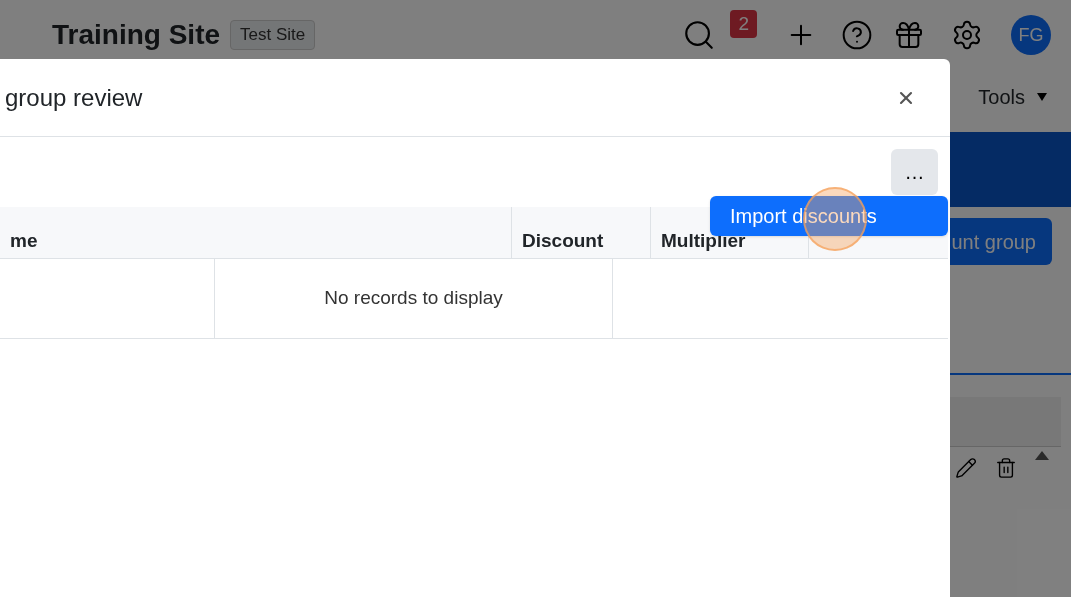 This screenshot has height=597, width=1071. What do you see at coordinates (580, 232) in the screenshot?
I see `column-header: Discount` at bounding box center [580, 232].